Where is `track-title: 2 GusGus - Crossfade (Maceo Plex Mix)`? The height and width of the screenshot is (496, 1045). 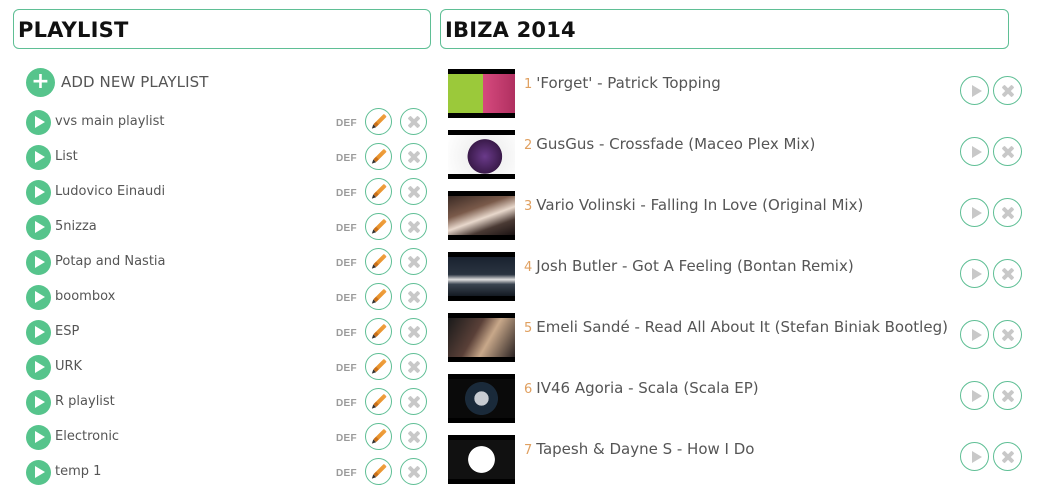
track-title: 2 GusGus - Crossfade (Maceo Plex Mix) is located at coordinates (669, 144).